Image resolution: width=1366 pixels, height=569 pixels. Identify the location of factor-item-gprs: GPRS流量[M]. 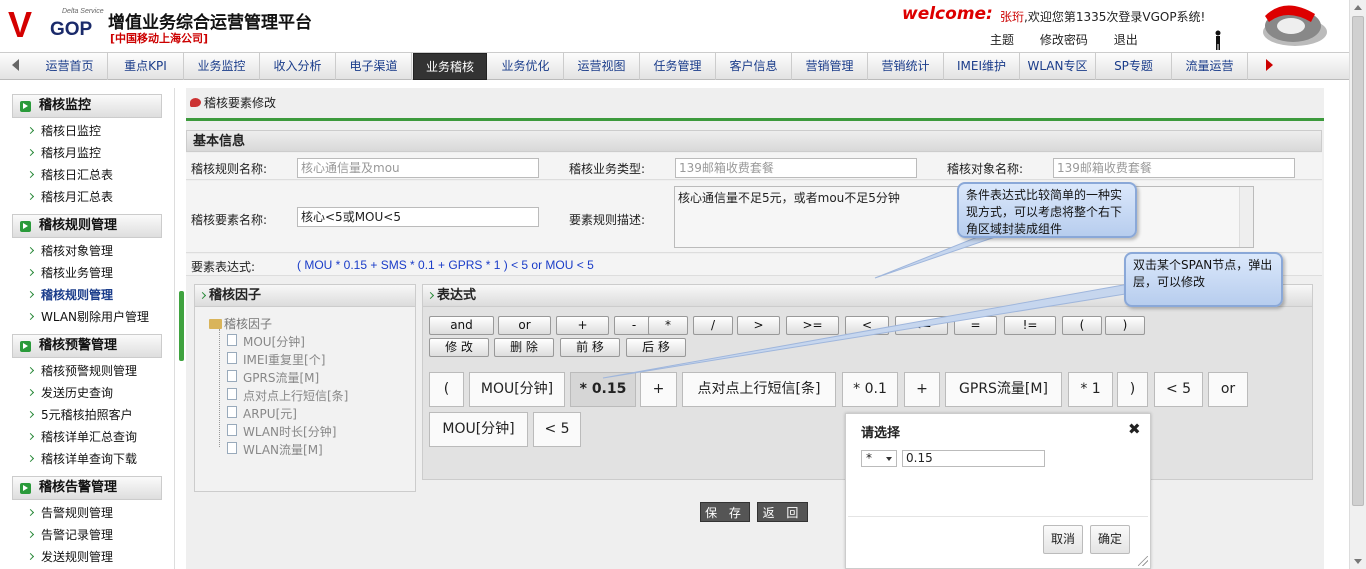
(273, 377).